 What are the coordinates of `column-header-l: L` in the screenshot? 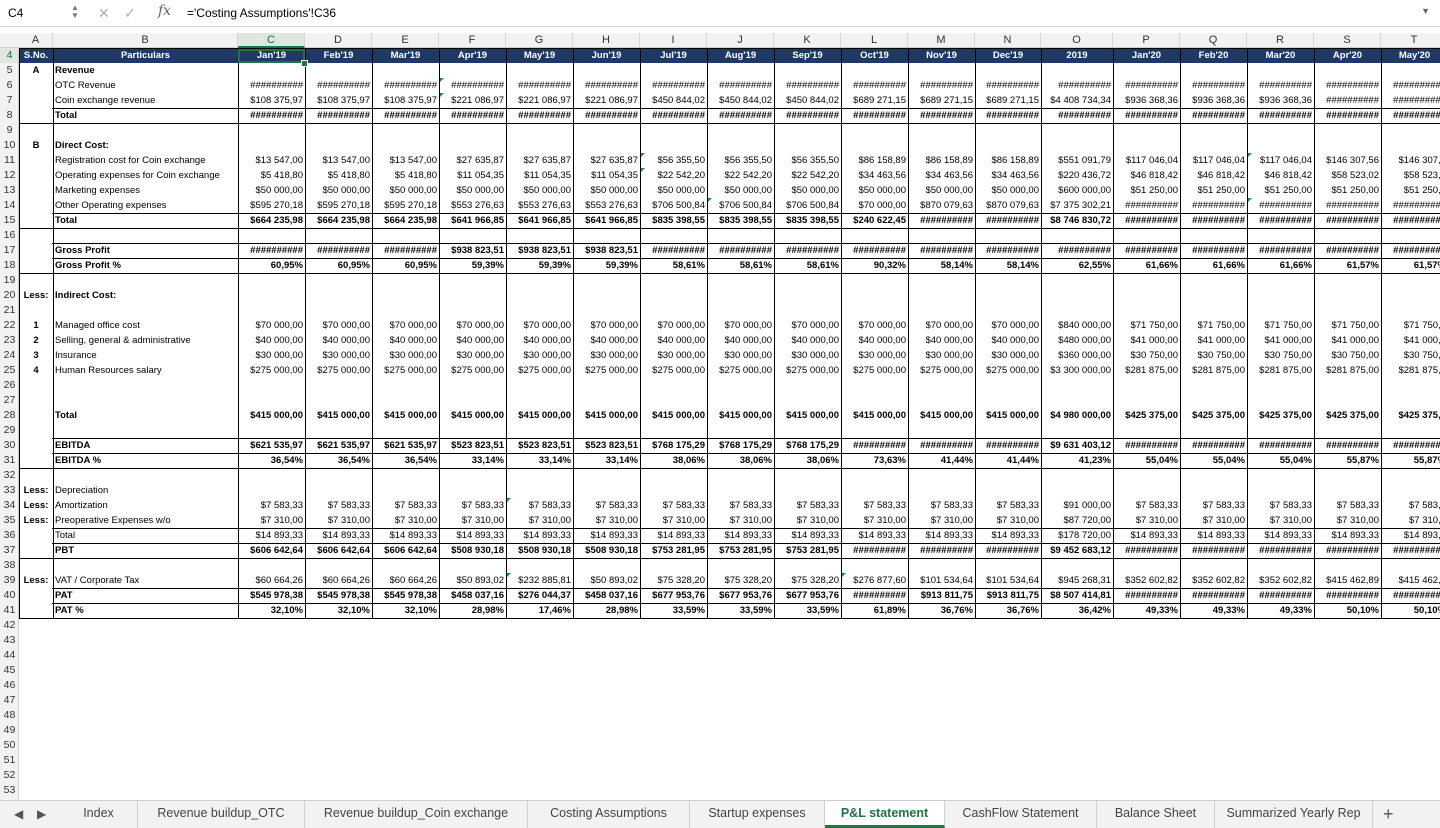 It's located at (874, 40).